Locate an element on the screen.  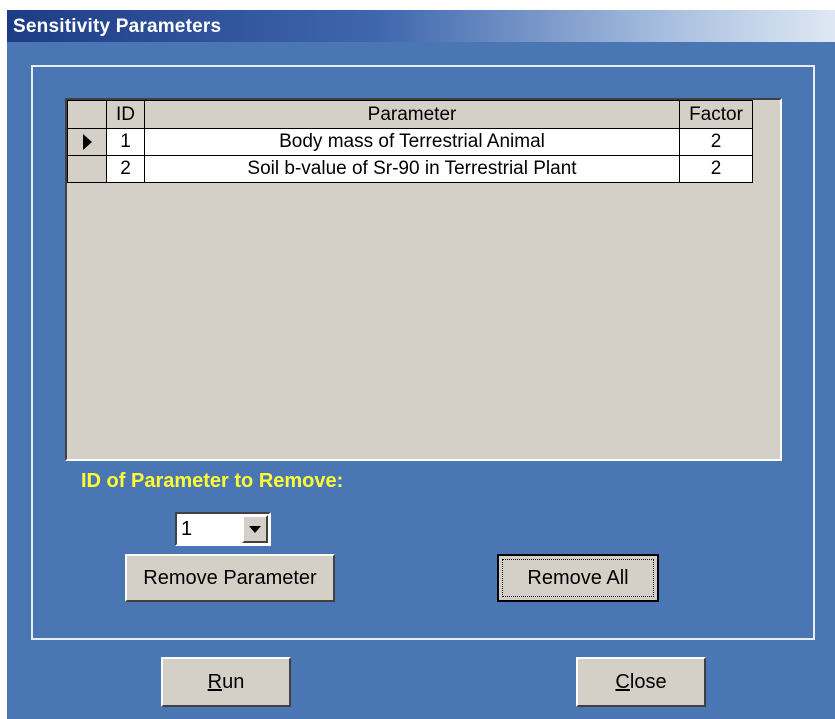
column-header-id: ID is located at coordinates (125, 114).